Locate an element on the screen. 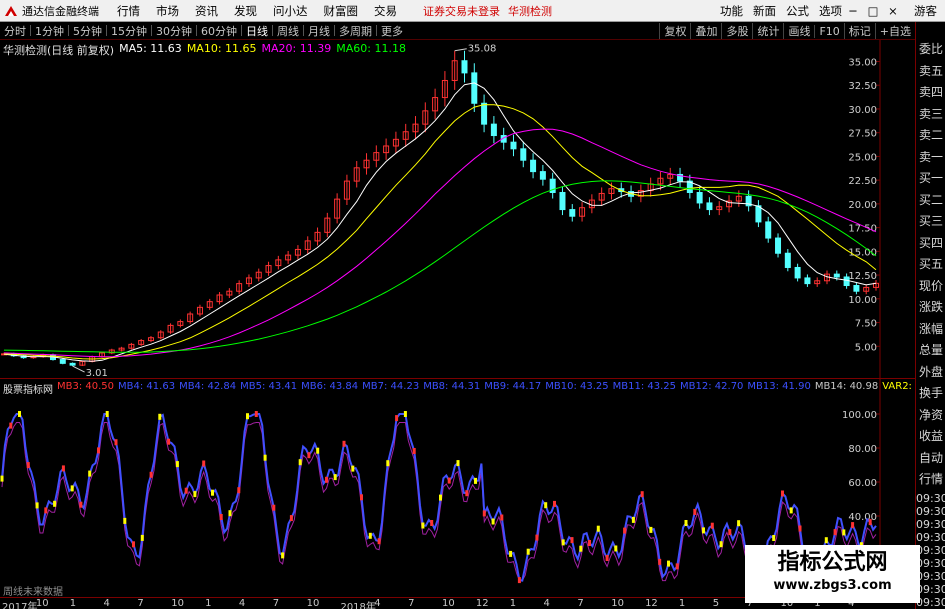 The image size is (945, 609). right-item-0: 委比 is located at coordinates (930, 48).